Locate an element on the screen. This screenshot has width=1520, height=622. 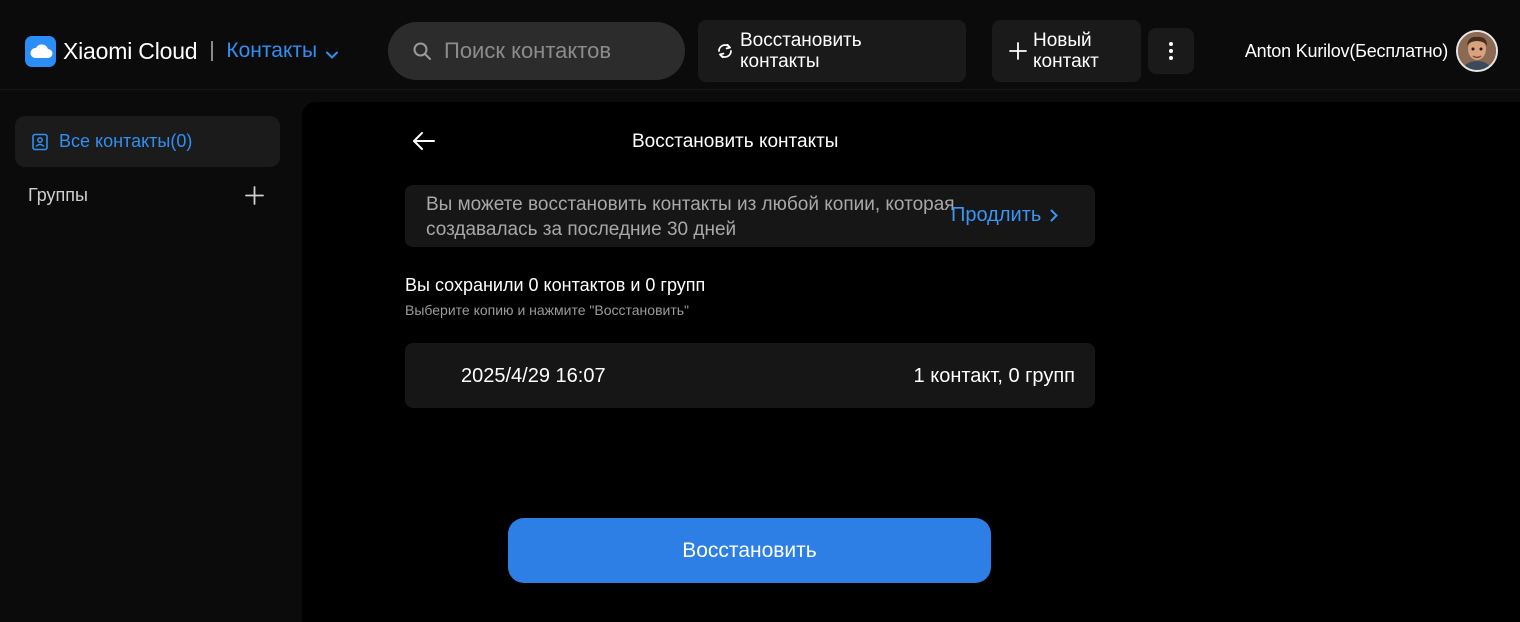
contacts-book-icon is located at coordinates (40, 142).